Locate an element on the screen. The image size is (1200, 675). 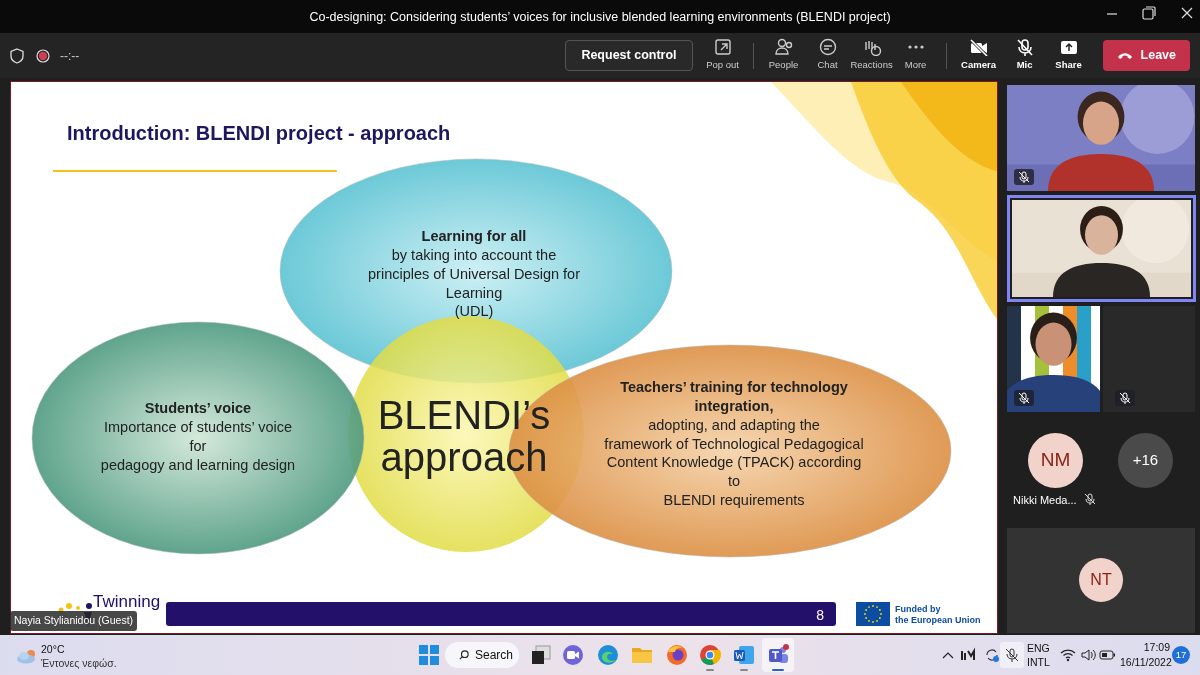
window-title: Co-designing: Considering students’ voices for inclusive blended learning environments (BLENDI project) is located at coordinates (600, 17).